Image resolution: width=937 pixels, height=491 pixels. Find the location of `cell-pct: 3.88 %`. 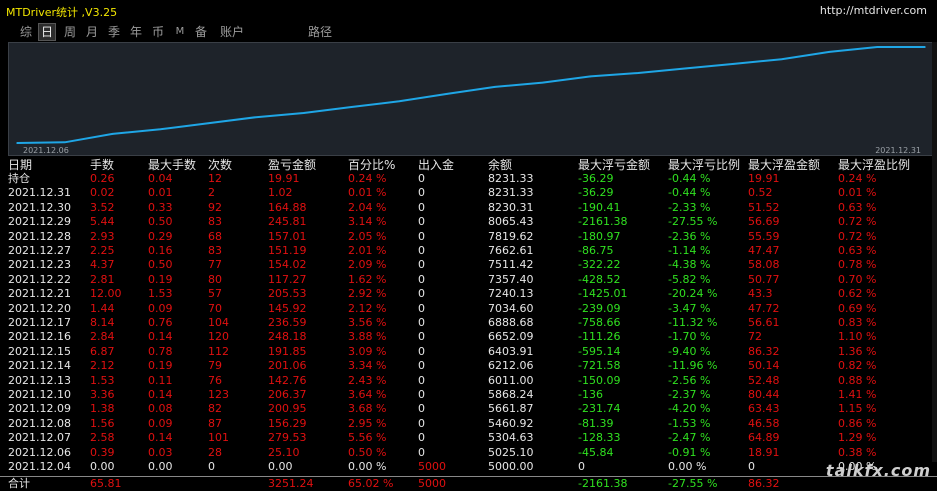

cell-pct: 3.88 % is located at coordinates (367, 337).